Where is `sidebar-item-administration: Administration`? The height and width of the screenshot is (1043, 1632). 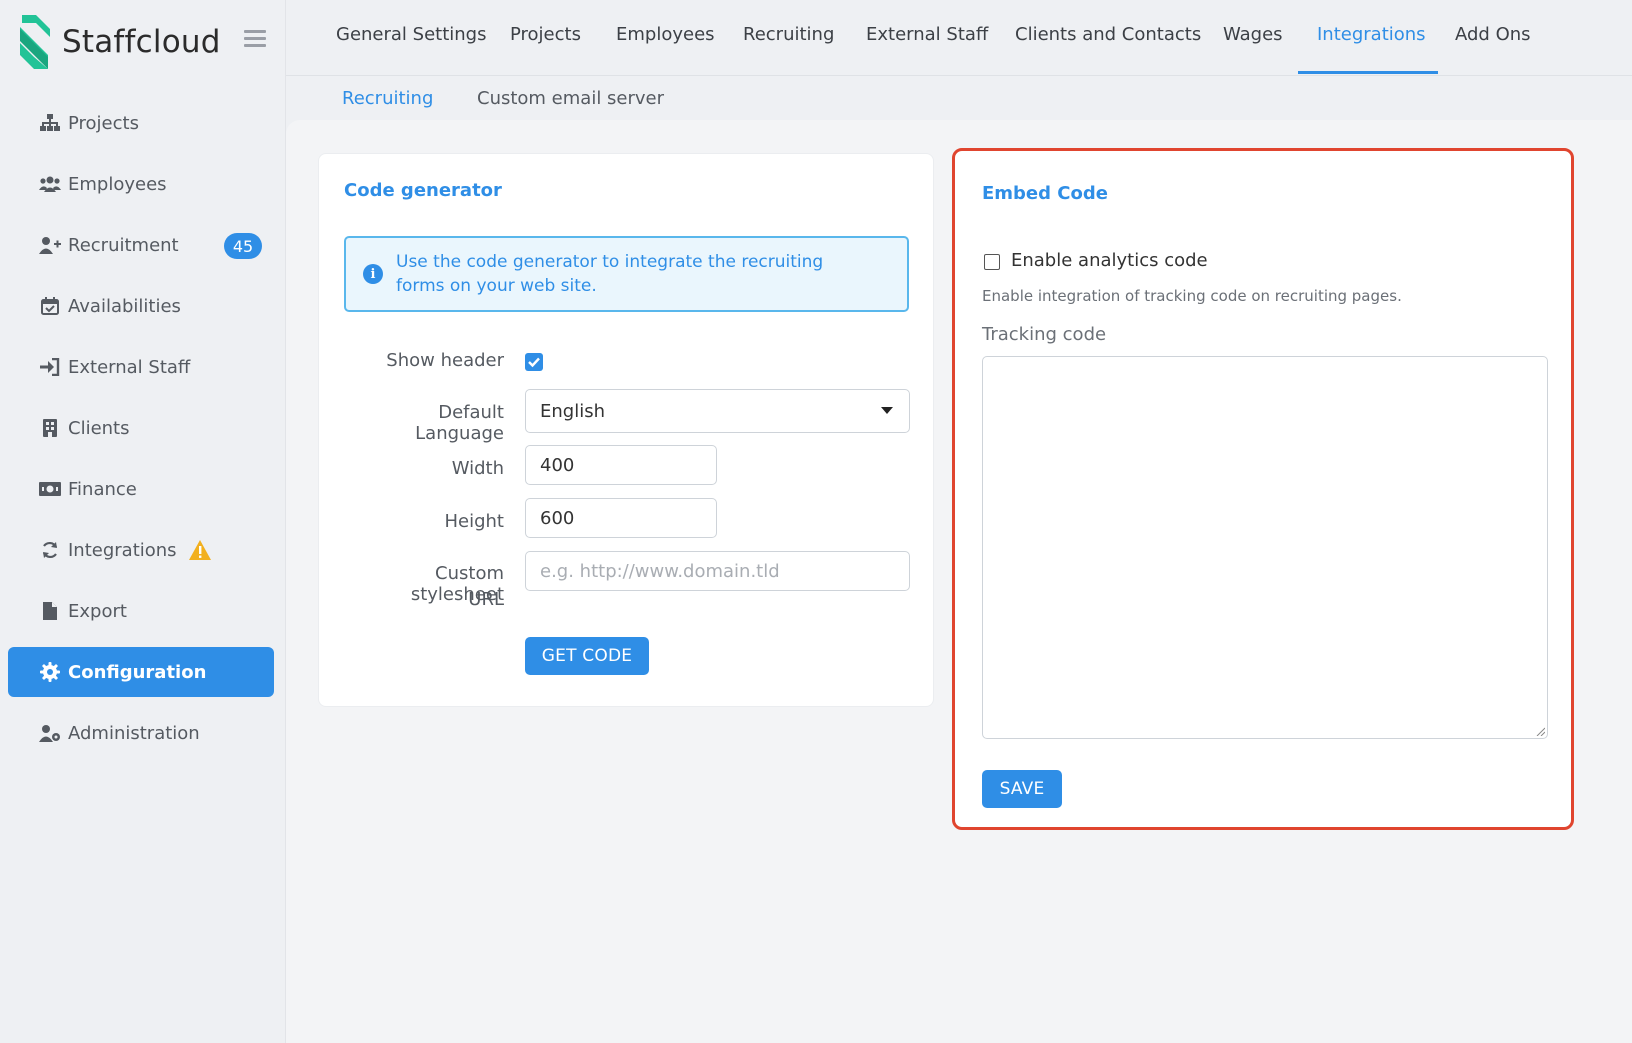
sidebar-item-administration: Administration is located at coordinates (141, 733).